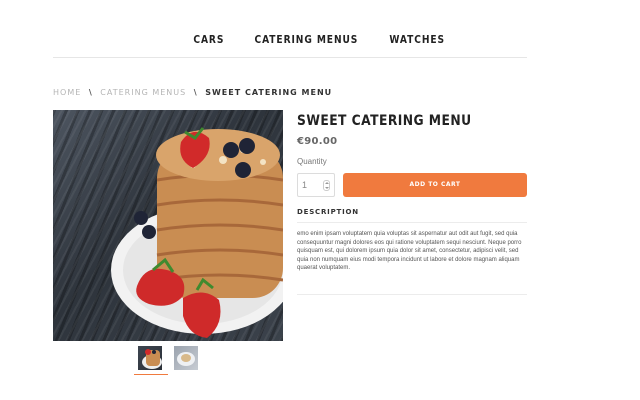  I want to click on pancake-stack-illustration, so click(197, 232).